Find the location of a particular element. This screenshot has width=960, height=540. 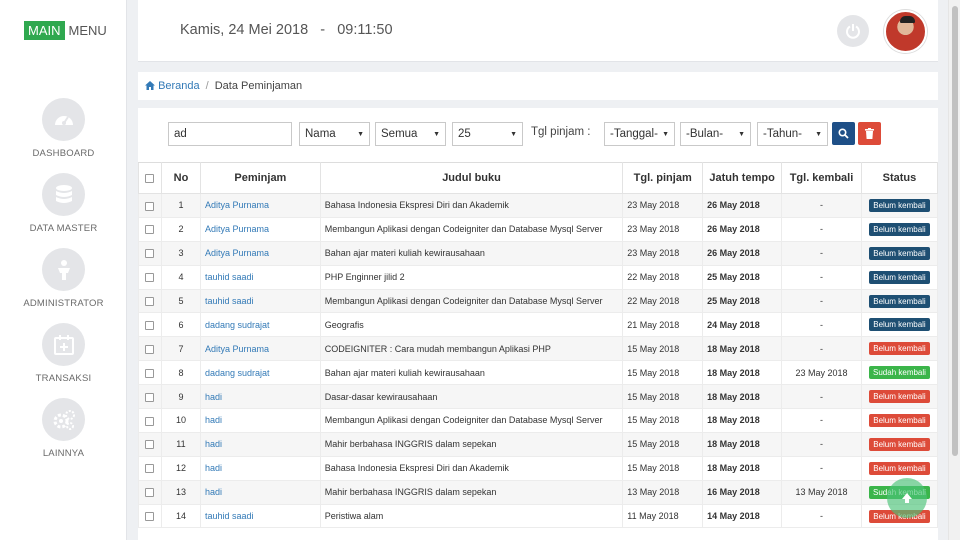

brand-logo: MAIN MENU is located at coordinates (65, 30).